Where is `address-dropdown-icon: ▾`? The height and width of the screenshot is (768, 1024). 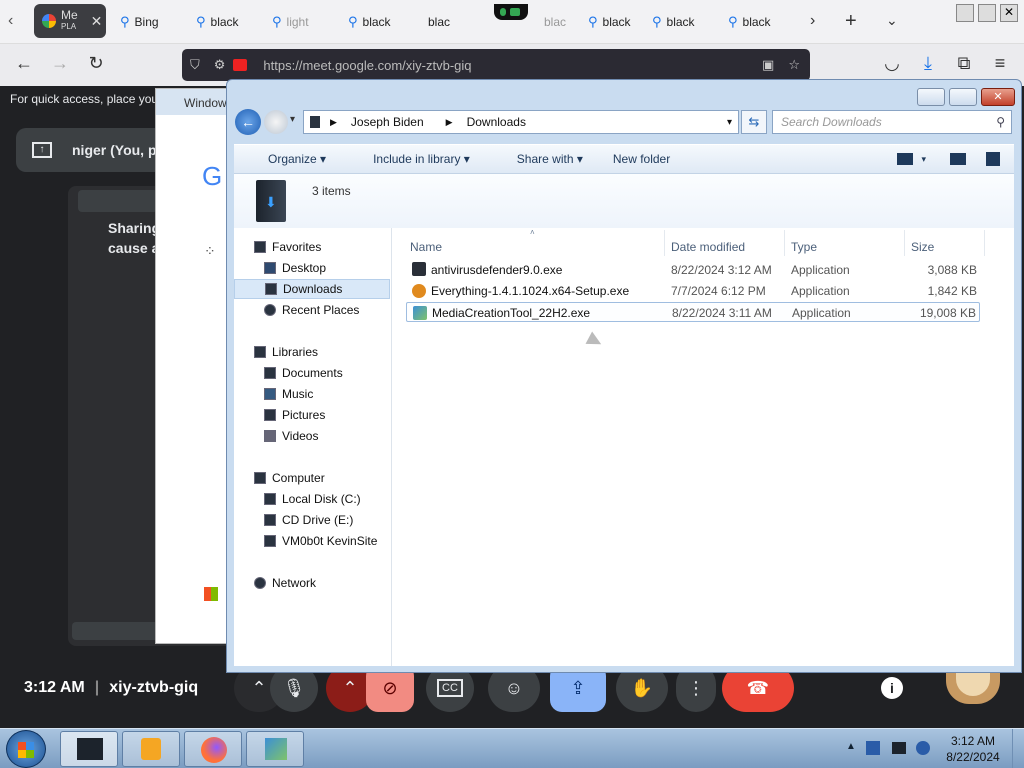
address-dropdown-icon: ▾ is located at coordinates (729, 122).